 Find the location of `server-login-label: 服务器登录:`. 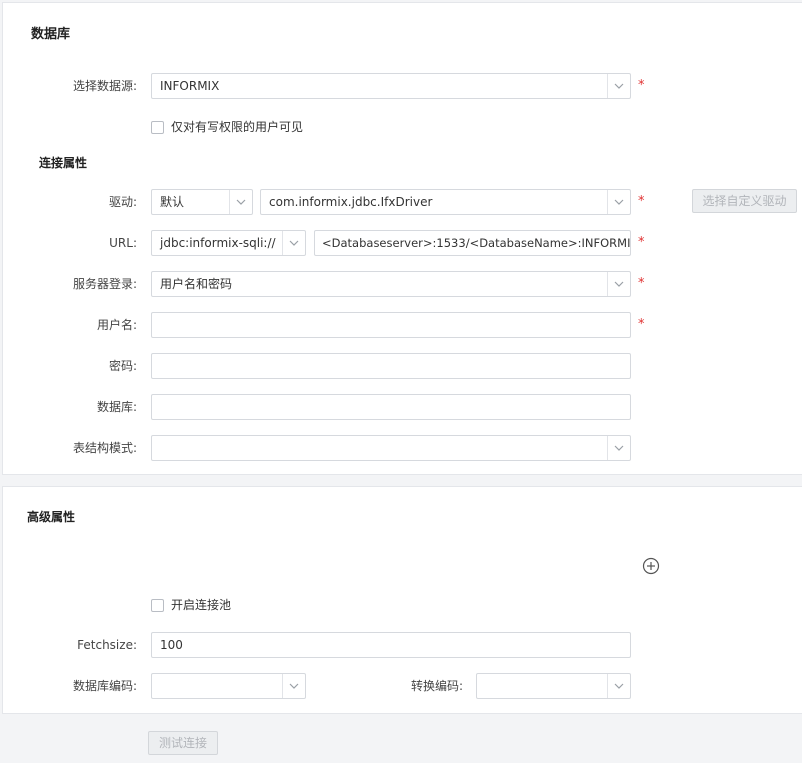

server-login-label: 服务器登录: is located at coordinates (104, 284).